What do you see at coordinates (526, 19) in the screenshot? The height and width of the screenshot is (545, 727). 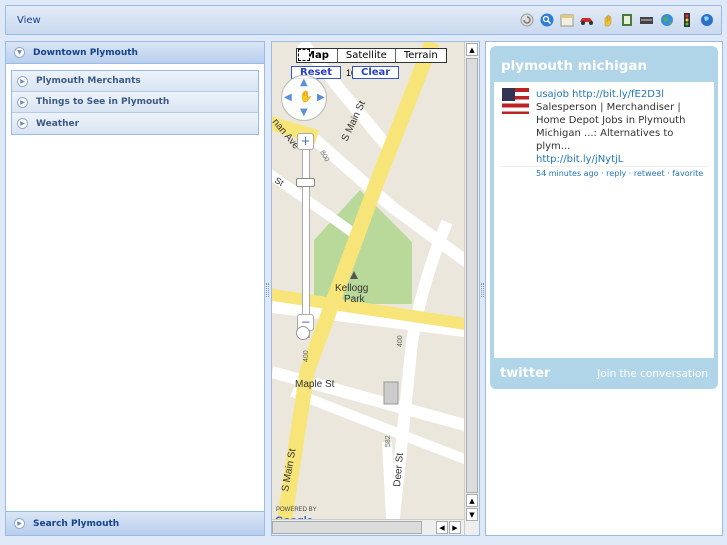 I see `refresh-icon` at bounding box center [526, 19].